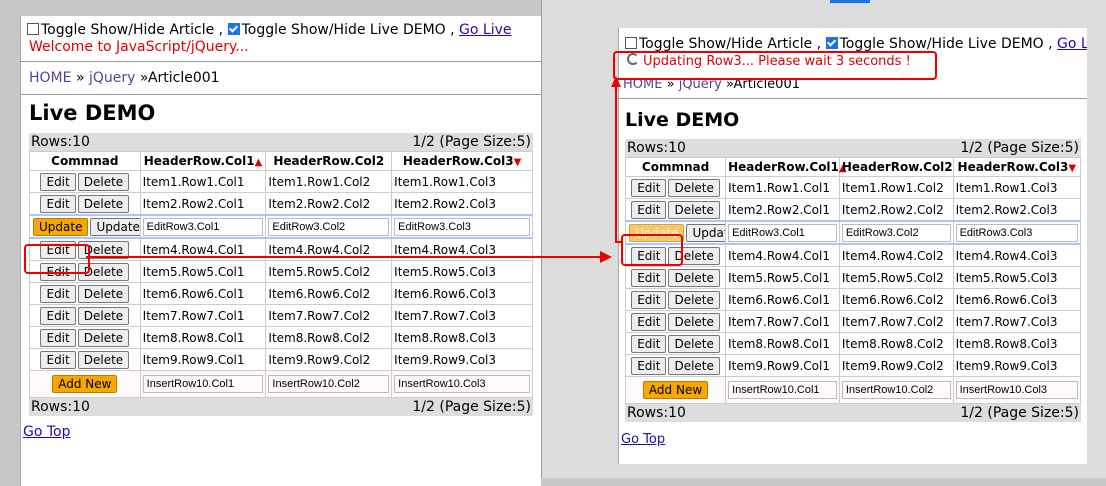  What do you see at coordinates (1017, 187) in the screenshot?
I see `table-cell: Item1.Row1.Col3` at bounding box center [1017, 187].